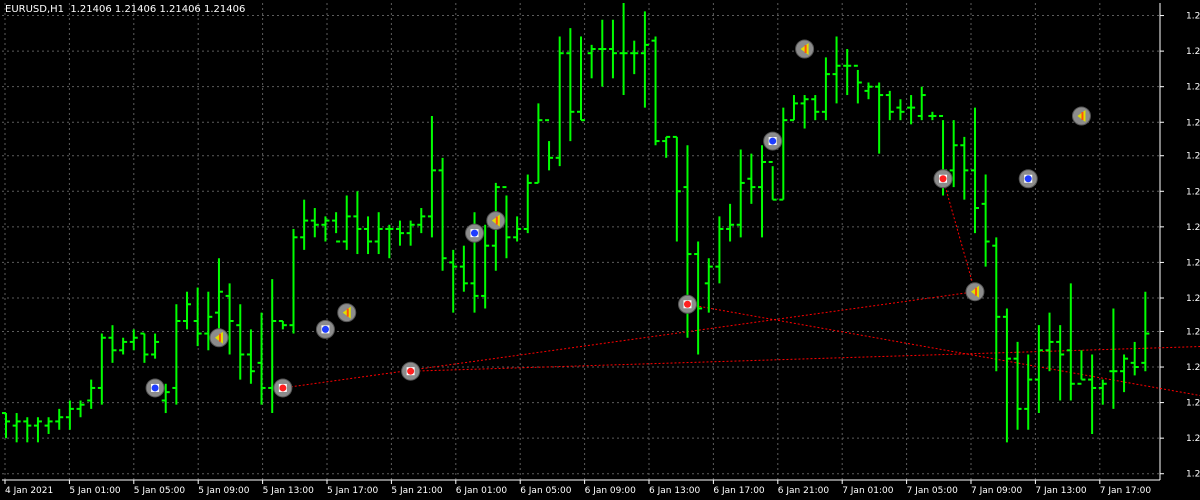 This screenshot has width=1200, height=500. Describe the element at coordinates (675, 491) in the screenshot. I see `time-tick-label: 6 Jan 13:00` at that location.